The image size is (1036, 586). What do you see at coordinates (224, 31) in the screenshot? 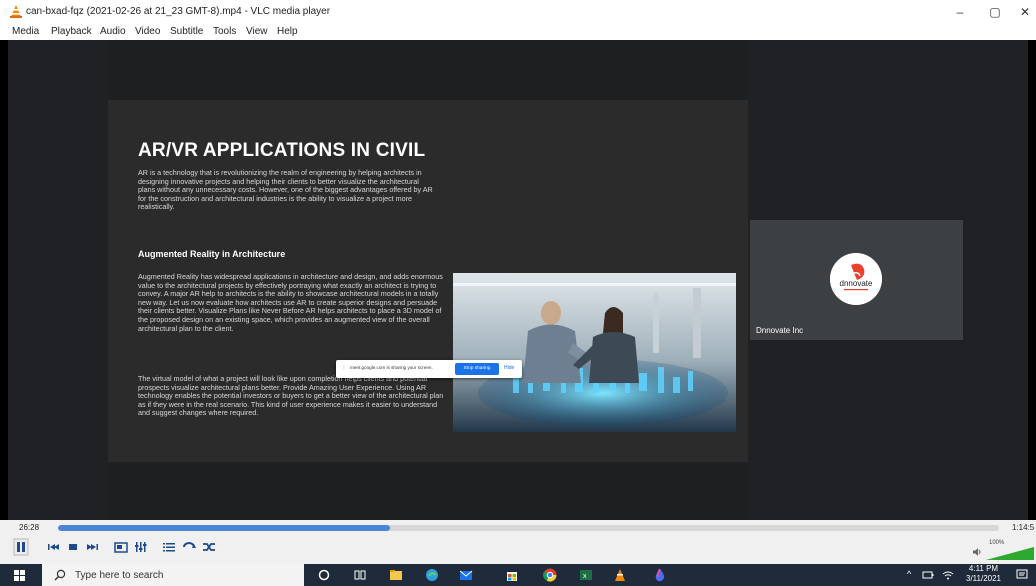
I see `menu-tools: Tools` at bounding box center [224, 31].